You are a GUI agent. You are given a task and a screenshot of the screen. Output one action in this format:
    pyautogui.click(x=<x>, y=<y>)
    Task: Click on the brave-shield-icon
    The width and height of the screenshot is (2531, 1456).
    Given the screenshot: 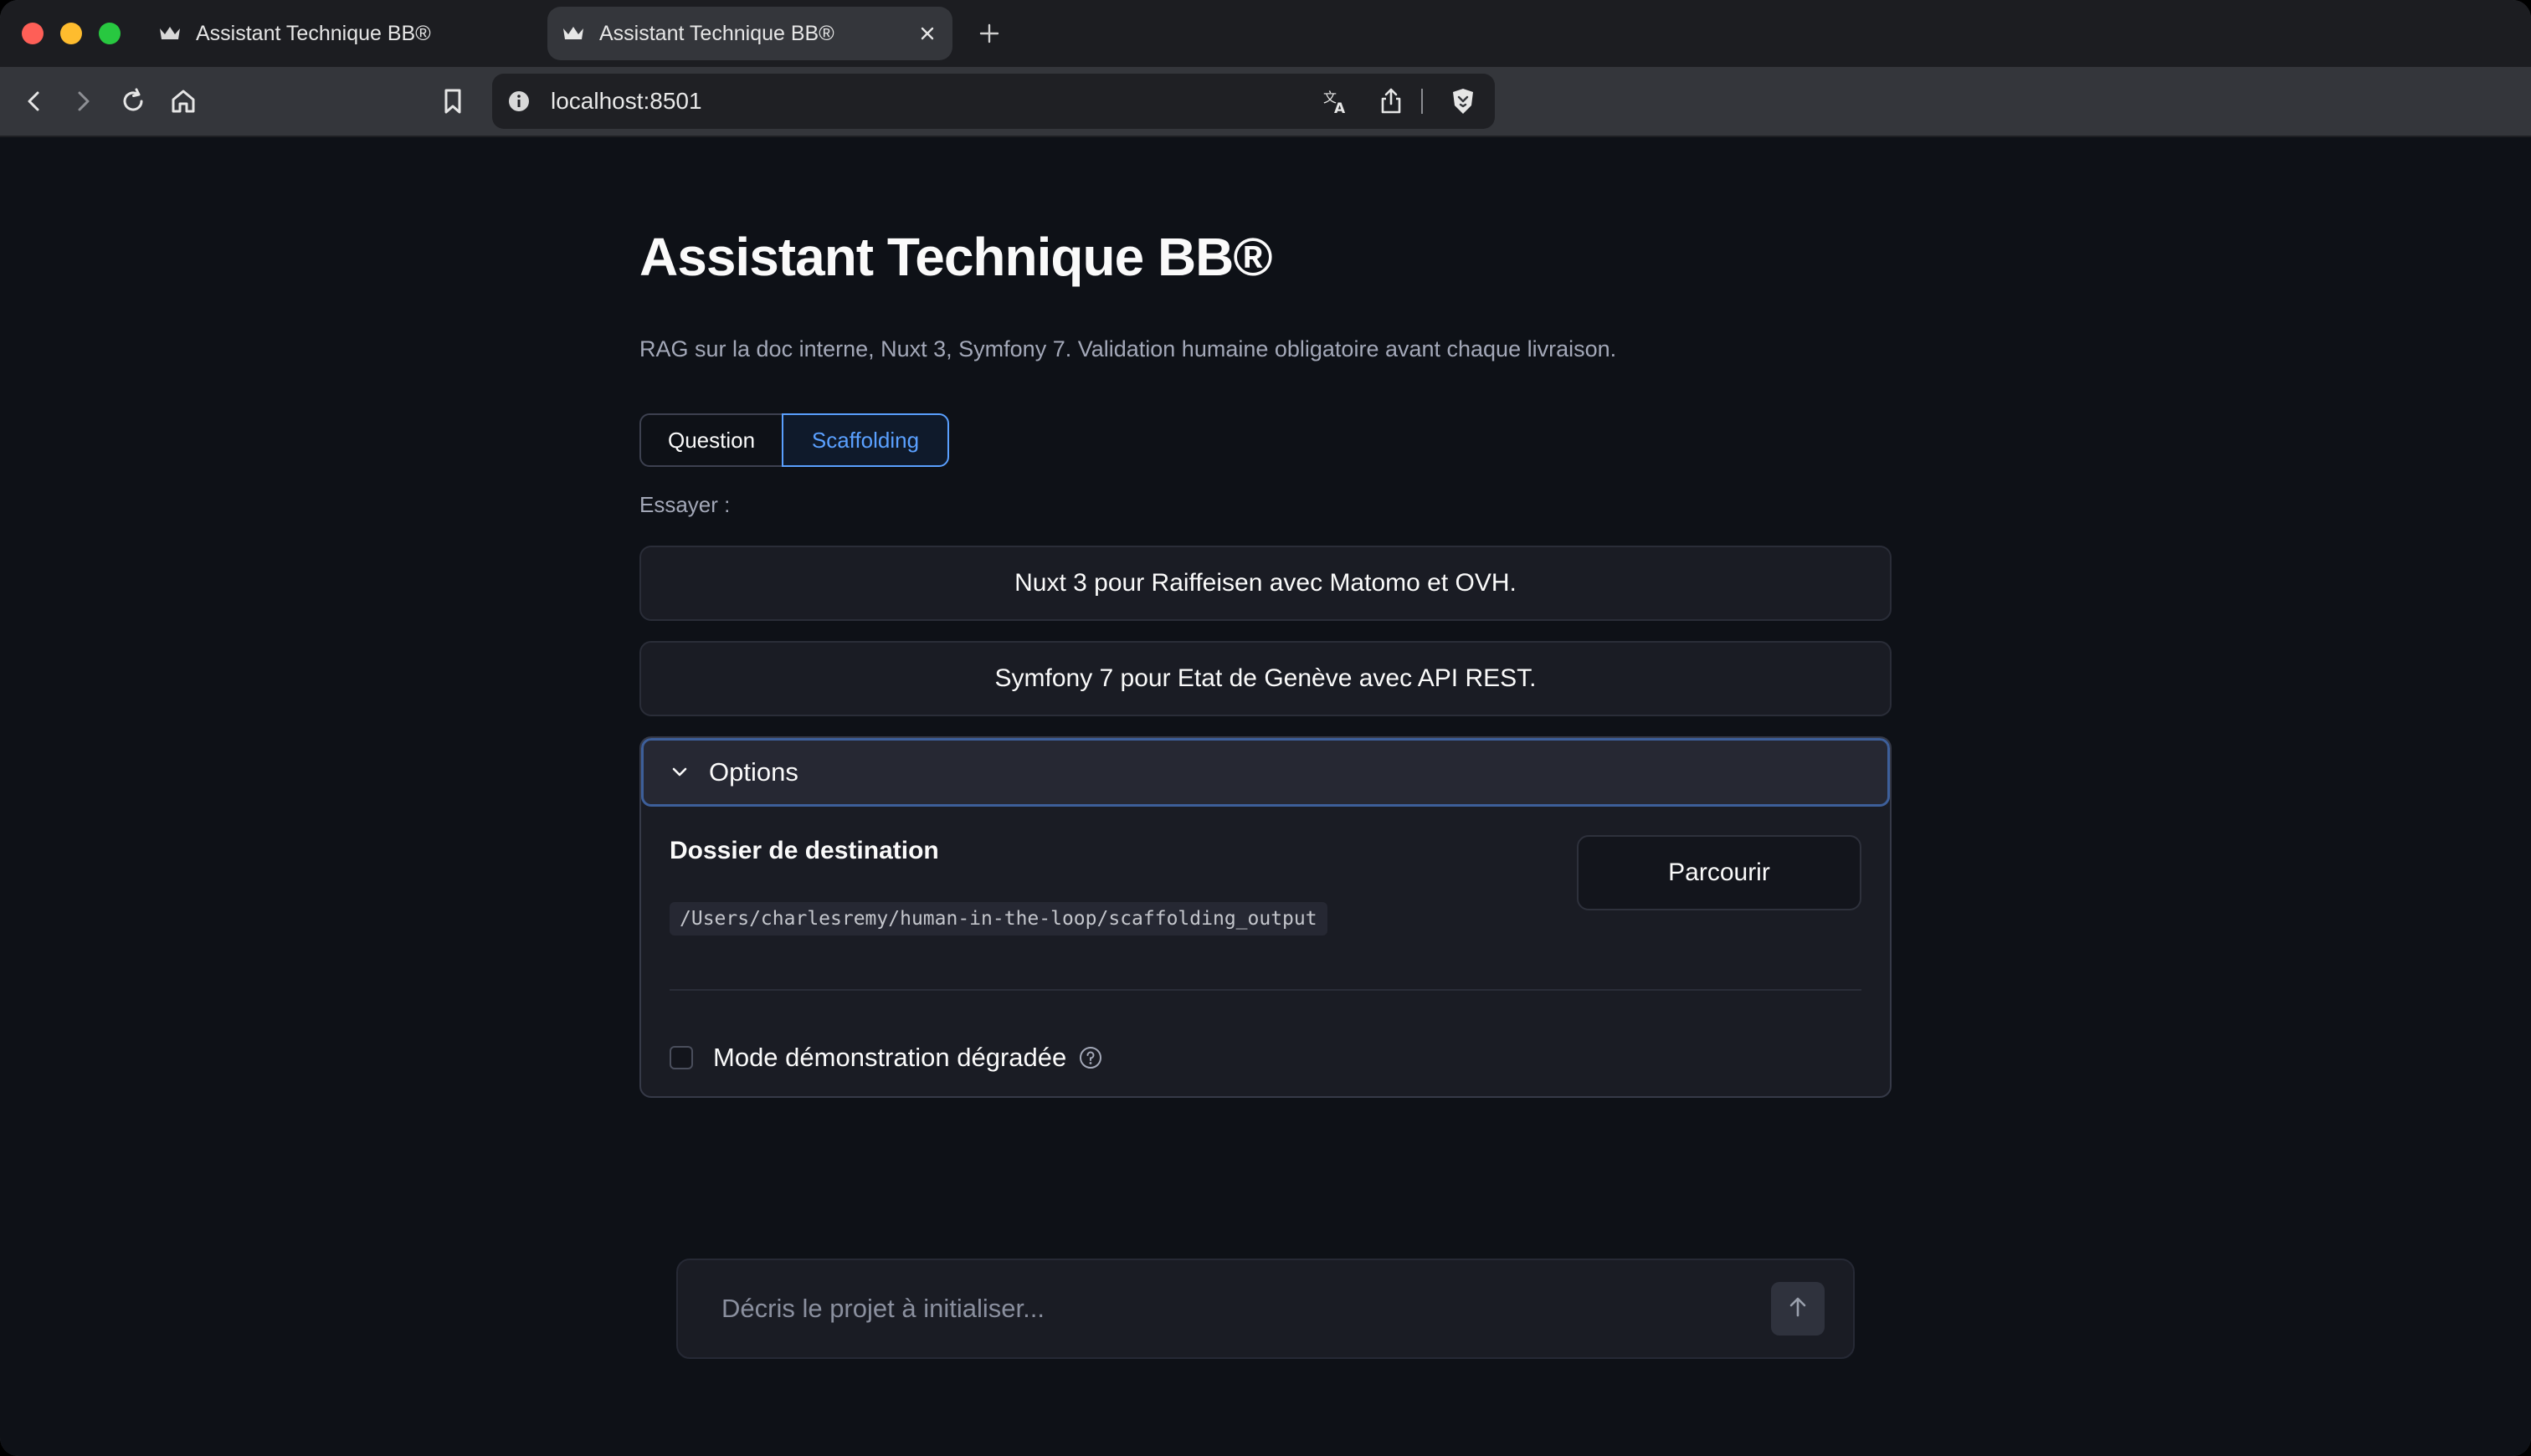 What is the action you would take?
    pyautogui.click(x=1463, y=101)
    